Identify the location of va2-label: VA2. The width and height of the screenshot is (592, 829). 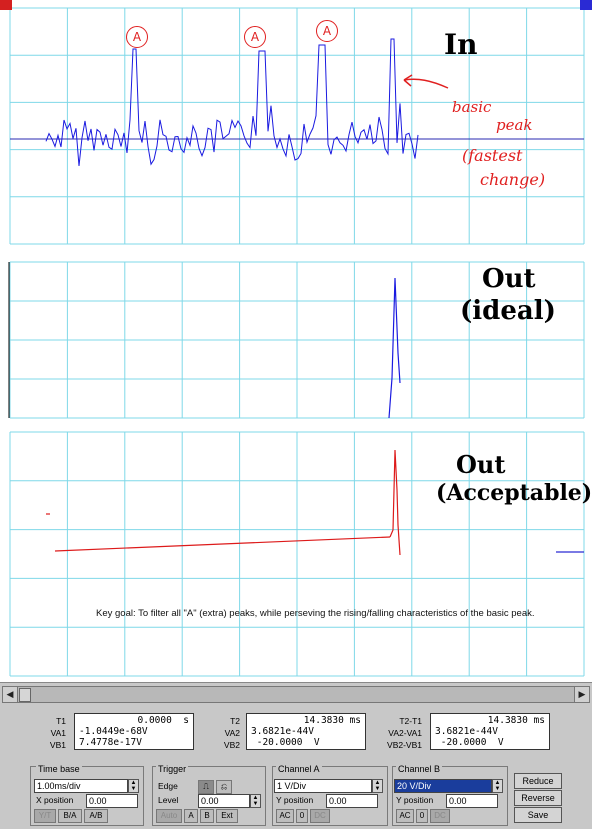
(232, 733).